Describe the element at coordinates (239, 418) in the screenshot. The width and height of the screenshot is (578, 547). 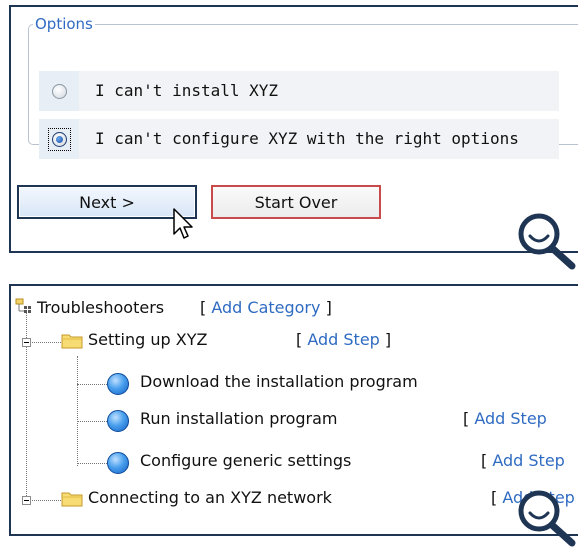
I see `step-label: Run installation program` at that location.